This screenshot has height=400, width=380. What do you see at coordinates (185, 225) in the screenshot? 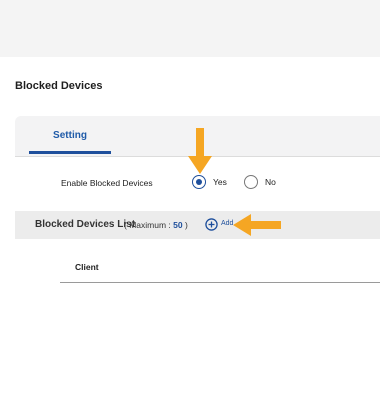
I see `list-max-suffix: )` at bounding box center [185, 225].